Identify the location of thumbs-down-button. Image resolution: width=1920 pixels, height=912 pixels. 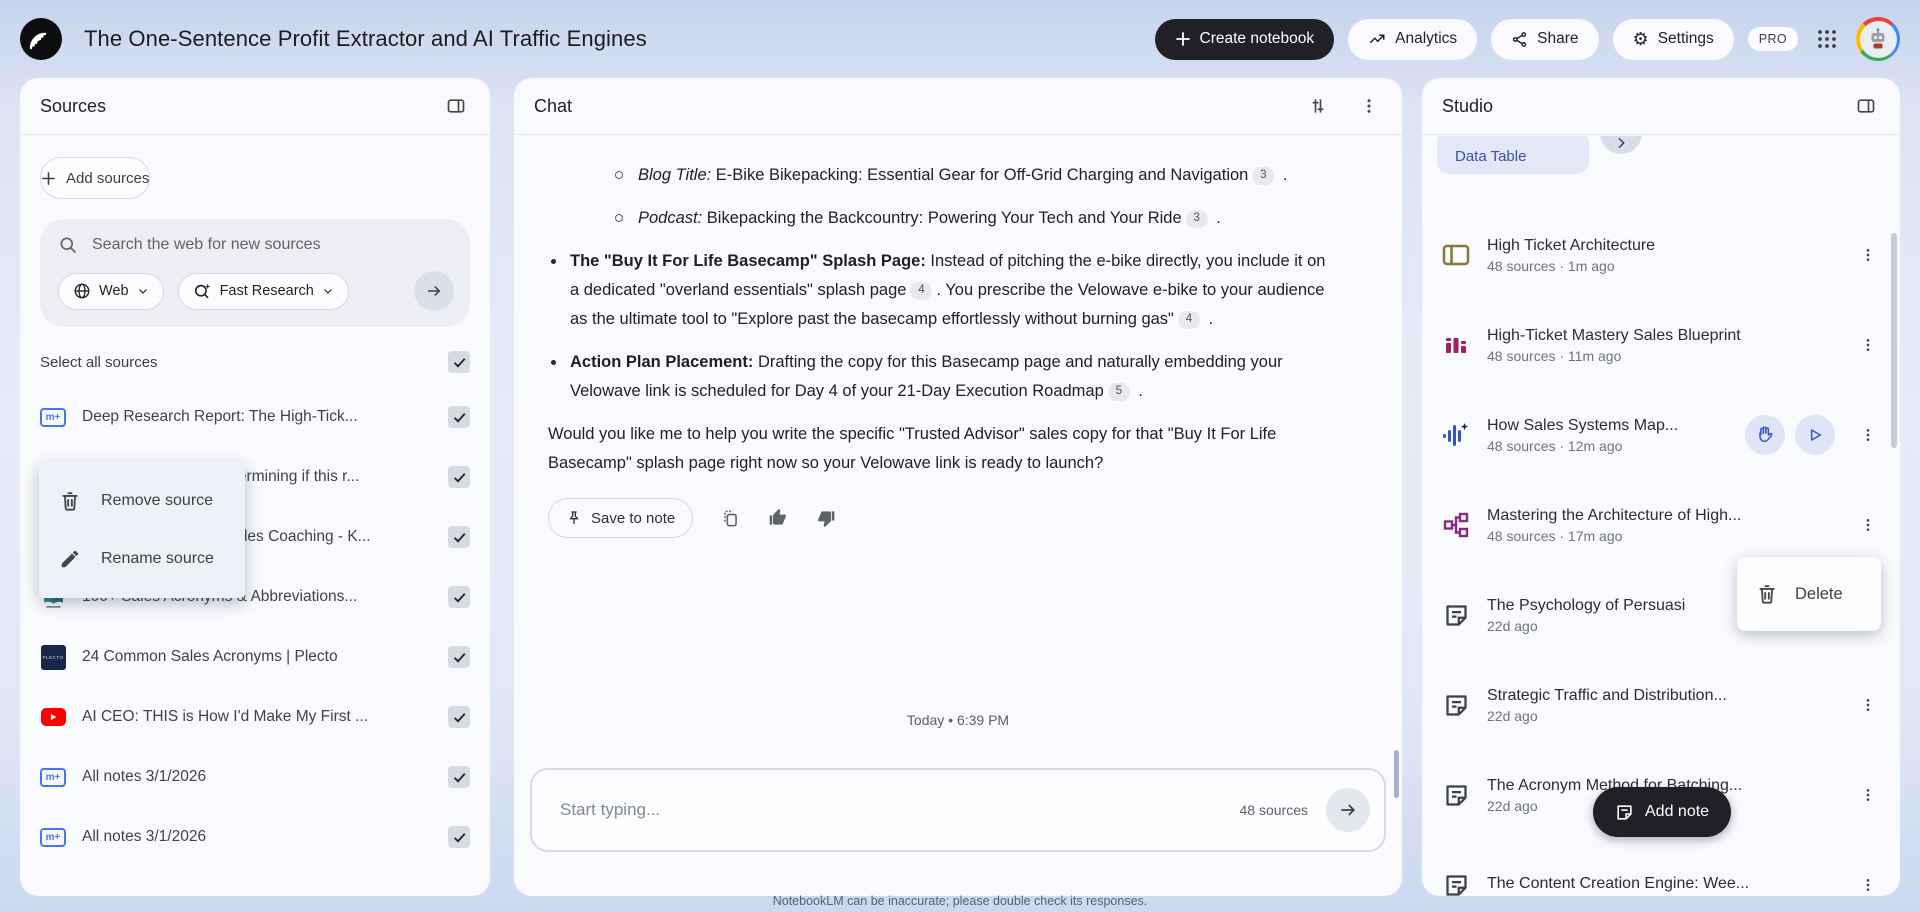
(826, 518).